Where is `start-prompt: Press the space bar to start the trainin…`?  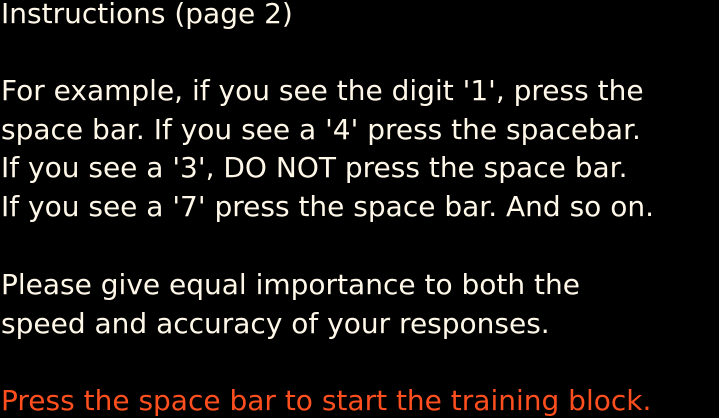 start-prompt: Press the space bar to start the trainin… is located at coordinates (326, 400).